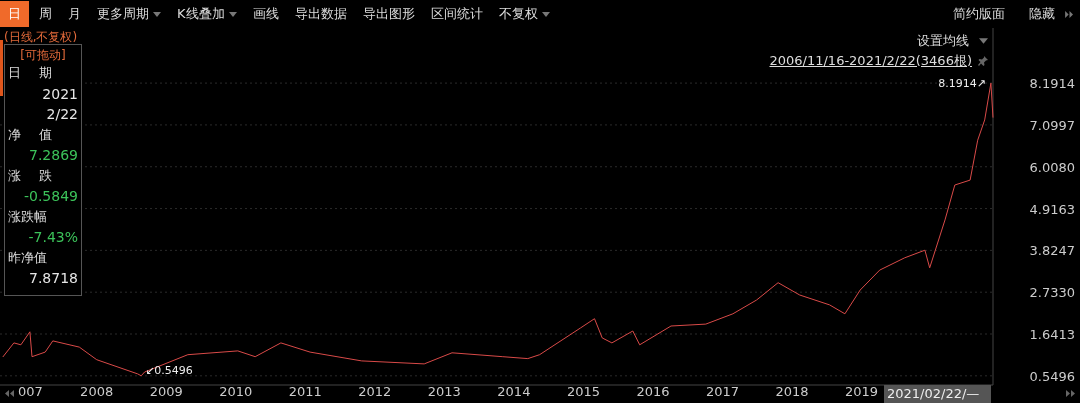  Describe the element at coordinates (60, 94) in the screenshot. I see `field-value: 2021` at that location.